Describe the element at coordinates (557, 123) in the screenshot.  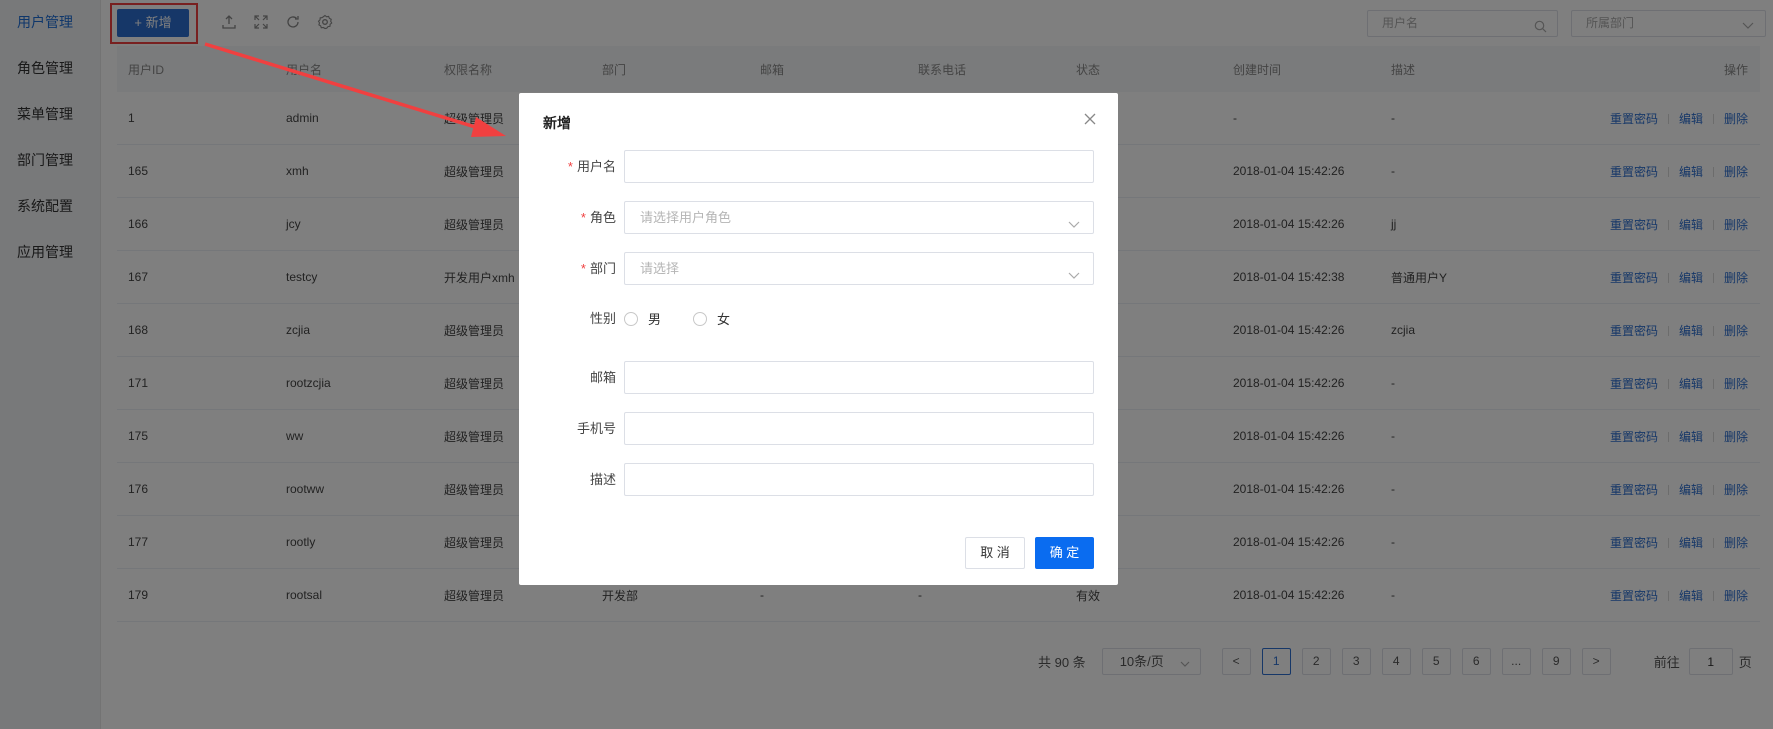
I see `dialog-title: 新增` at that location.